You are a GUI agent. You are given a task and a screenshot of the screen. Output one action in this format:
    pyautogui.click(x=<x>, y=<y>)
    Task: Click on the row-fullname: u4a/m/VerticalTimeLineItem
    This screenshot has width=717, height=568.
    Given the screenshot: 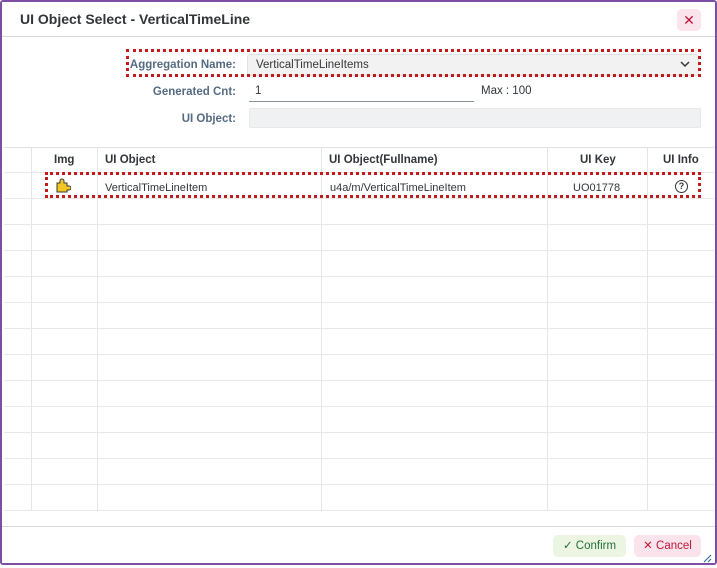 What is the action you would take?
    pyautogui.click(x=398, y=188)
    